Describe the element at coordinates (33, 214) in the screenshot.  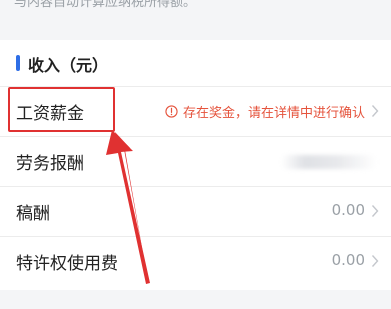
I see `row-label: 稿酬` at that location.